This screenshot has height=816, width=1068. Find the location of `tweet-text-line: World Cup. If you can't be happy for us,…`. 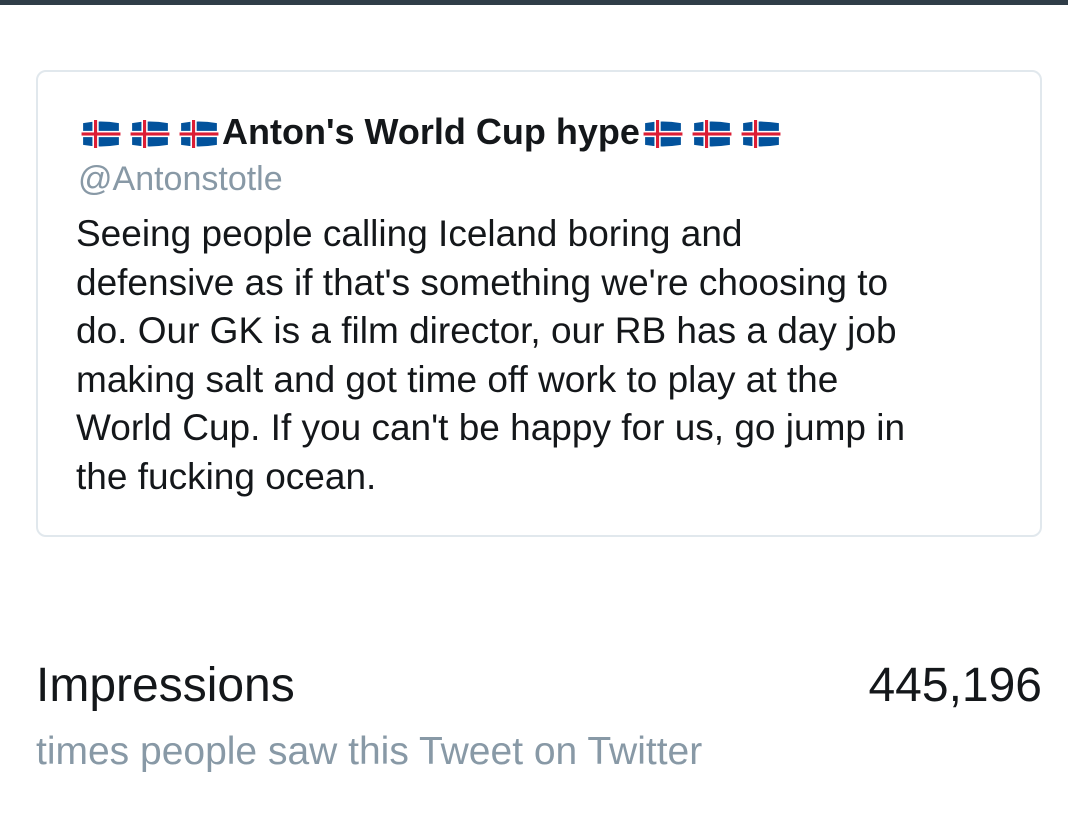

tweet-text-line: World Cup. If you can't be happy for us,… is located at coordinates (491, 427).